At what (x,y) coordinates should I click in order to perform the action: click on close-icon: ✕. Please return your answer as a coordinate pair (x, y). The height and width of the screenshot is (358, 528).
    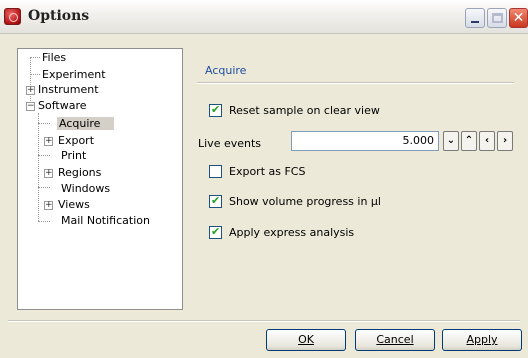
    Looking at the image, I should click on (518, 18).